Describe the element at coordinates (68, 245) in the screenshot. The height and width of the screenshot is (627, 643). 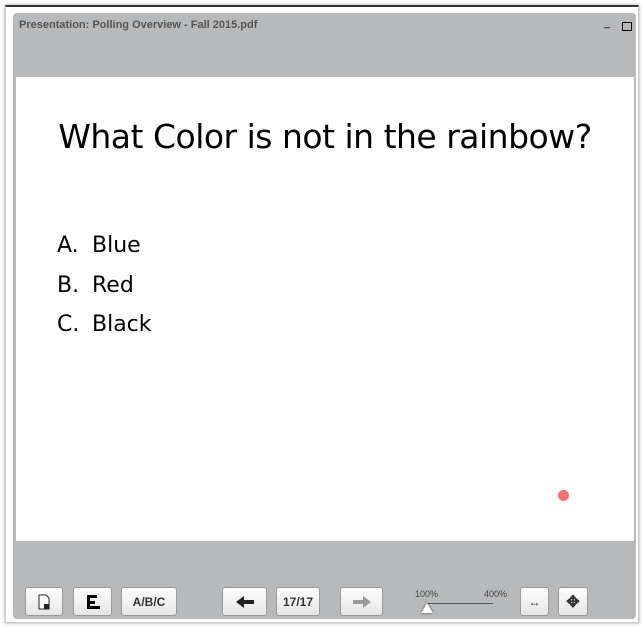
I see `option-letter: A.` at that location.